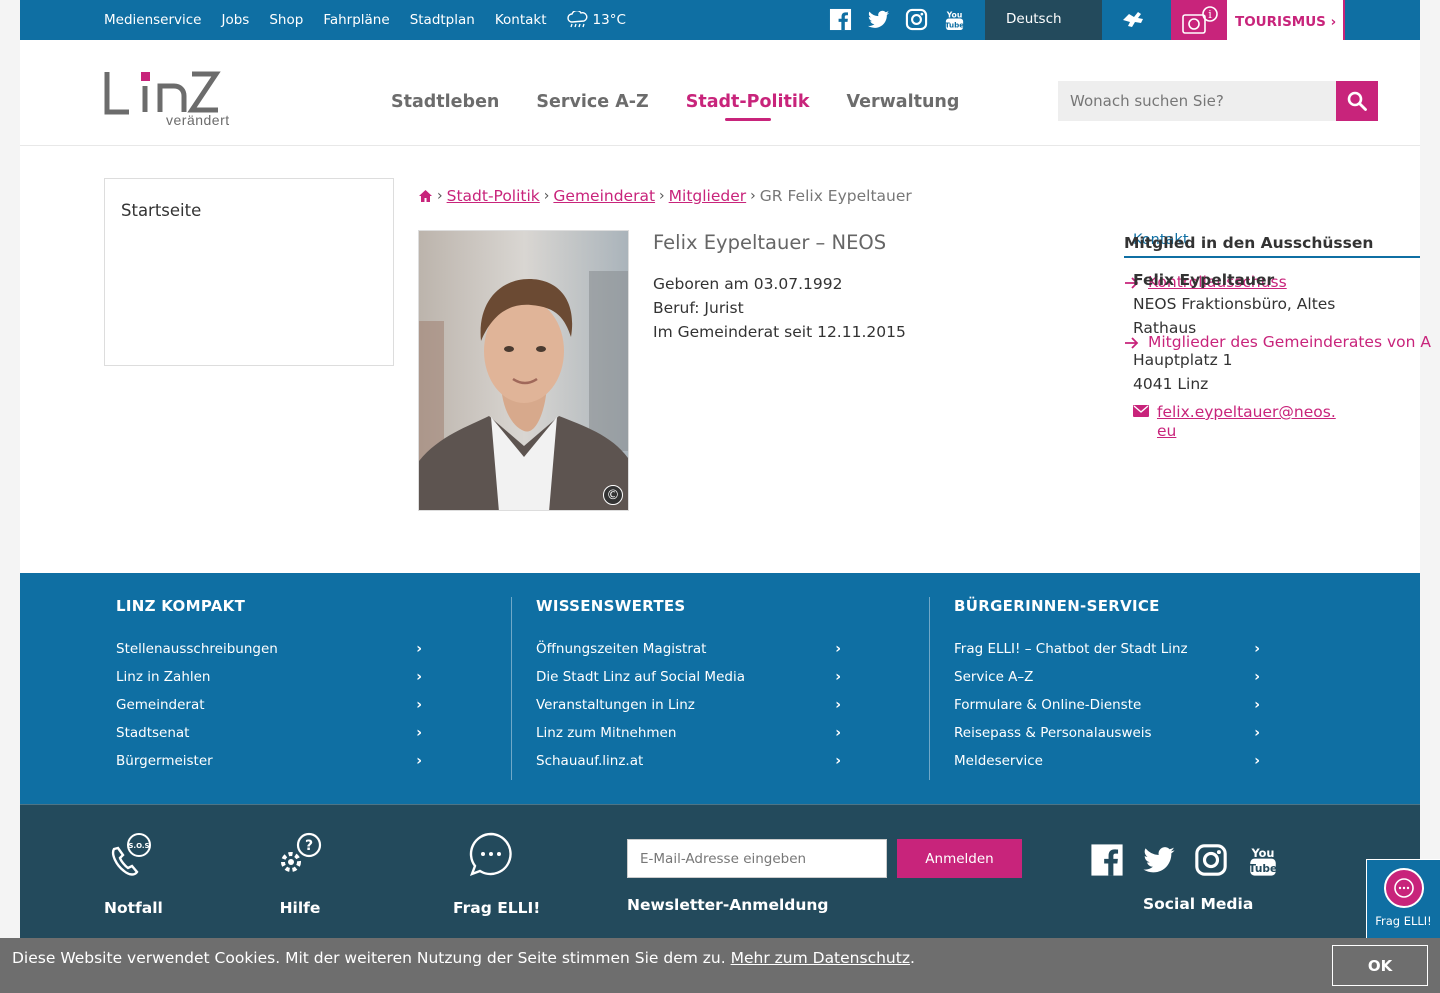  What do you see at coordinates (820, 958) in the screenshot?
I see `privacy-link: Mehr zum Datenschutz` at bounding box center [820, 958].